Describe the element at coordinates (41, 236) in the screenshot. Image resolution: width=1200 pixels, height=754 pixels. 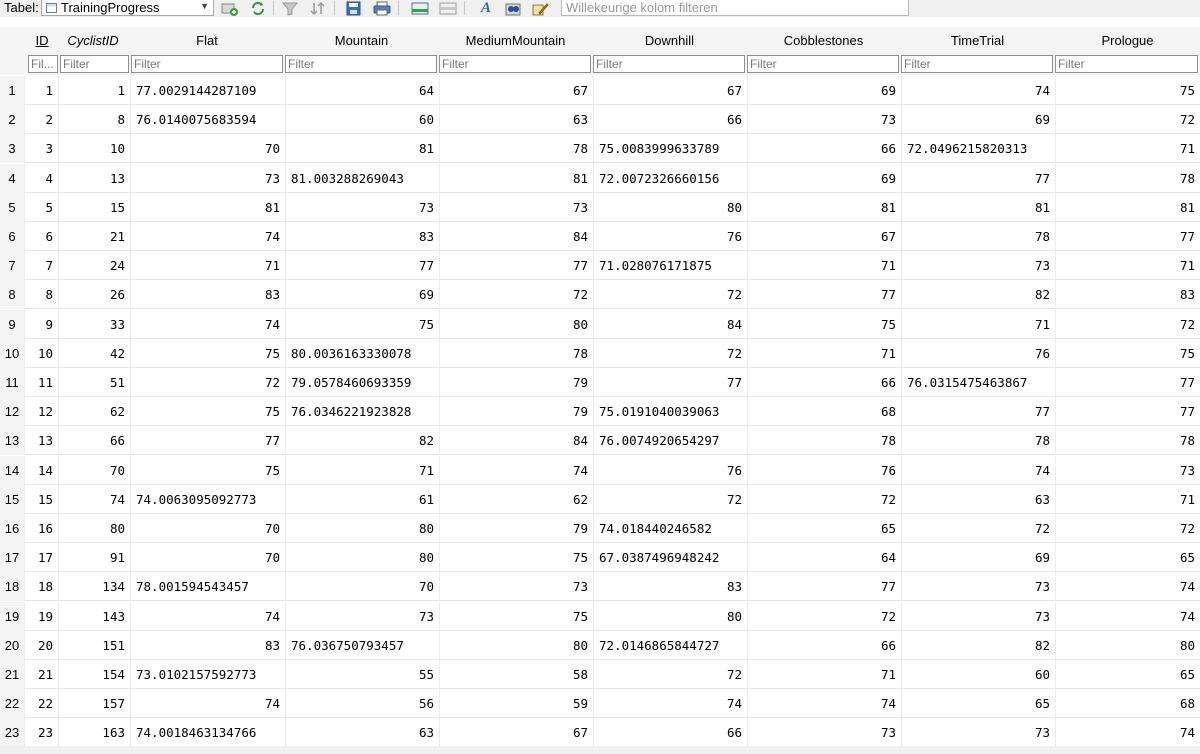
I see `table-cell: 6` at that location.